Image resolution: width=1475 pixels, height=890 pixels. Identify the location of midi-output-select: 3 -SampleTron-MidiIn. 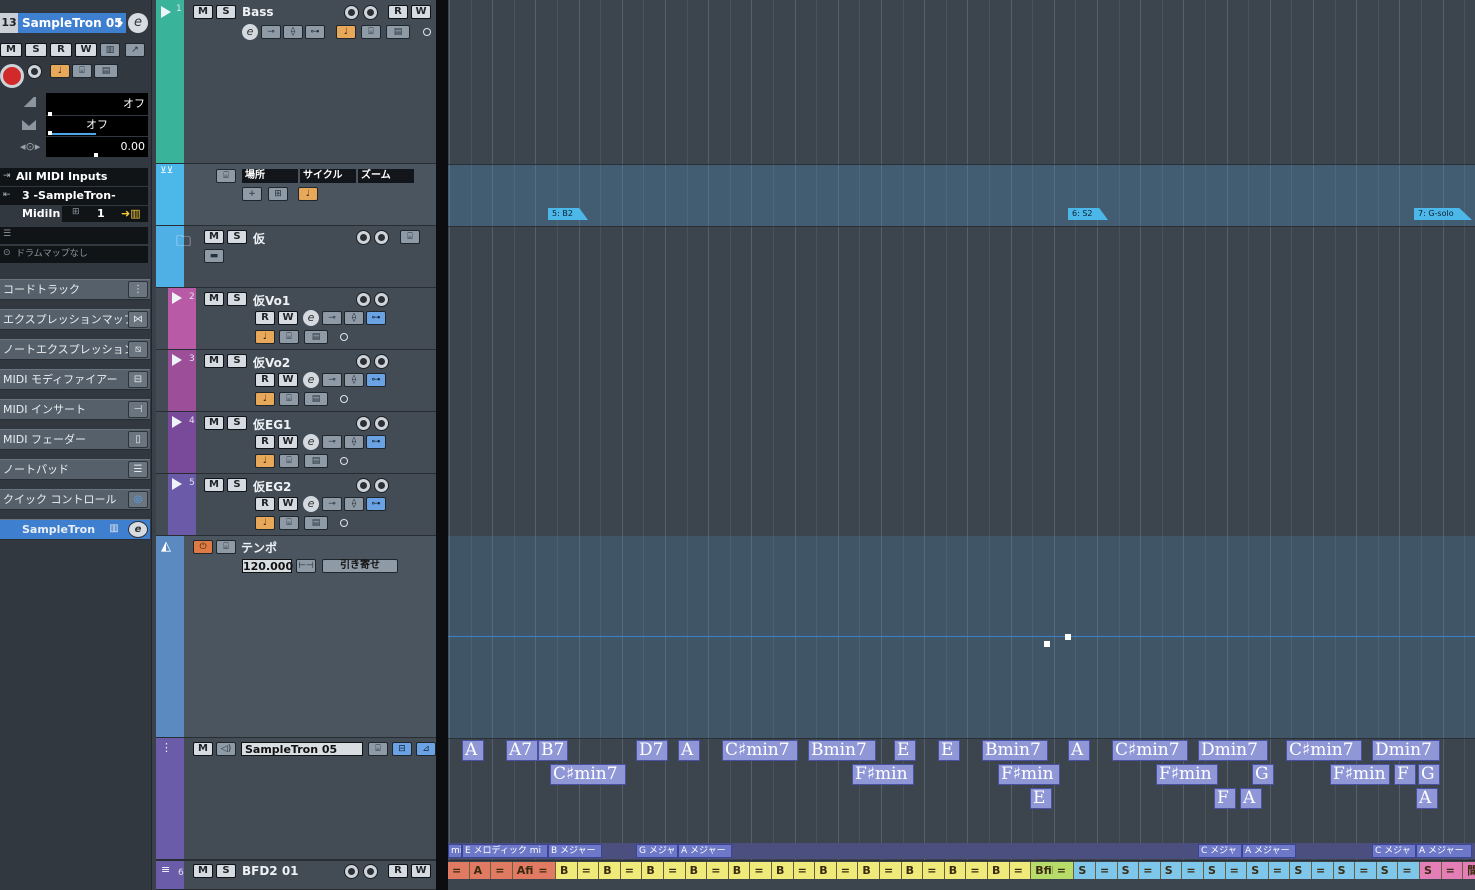
(74, 203).